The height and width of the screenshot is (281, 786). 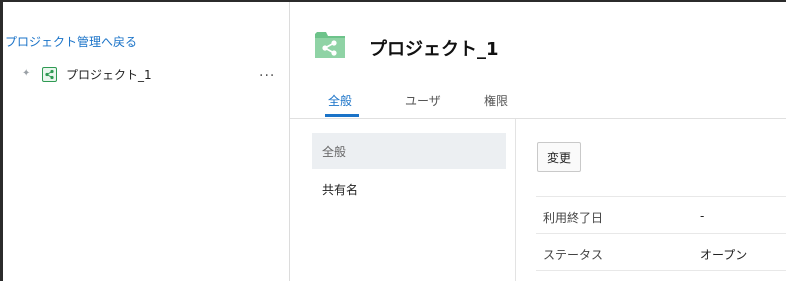 What do you see at coordinates (573, 218) in the screenshot?
I see `end-date-label: 利用終了日` at bounding box center [573, 218].